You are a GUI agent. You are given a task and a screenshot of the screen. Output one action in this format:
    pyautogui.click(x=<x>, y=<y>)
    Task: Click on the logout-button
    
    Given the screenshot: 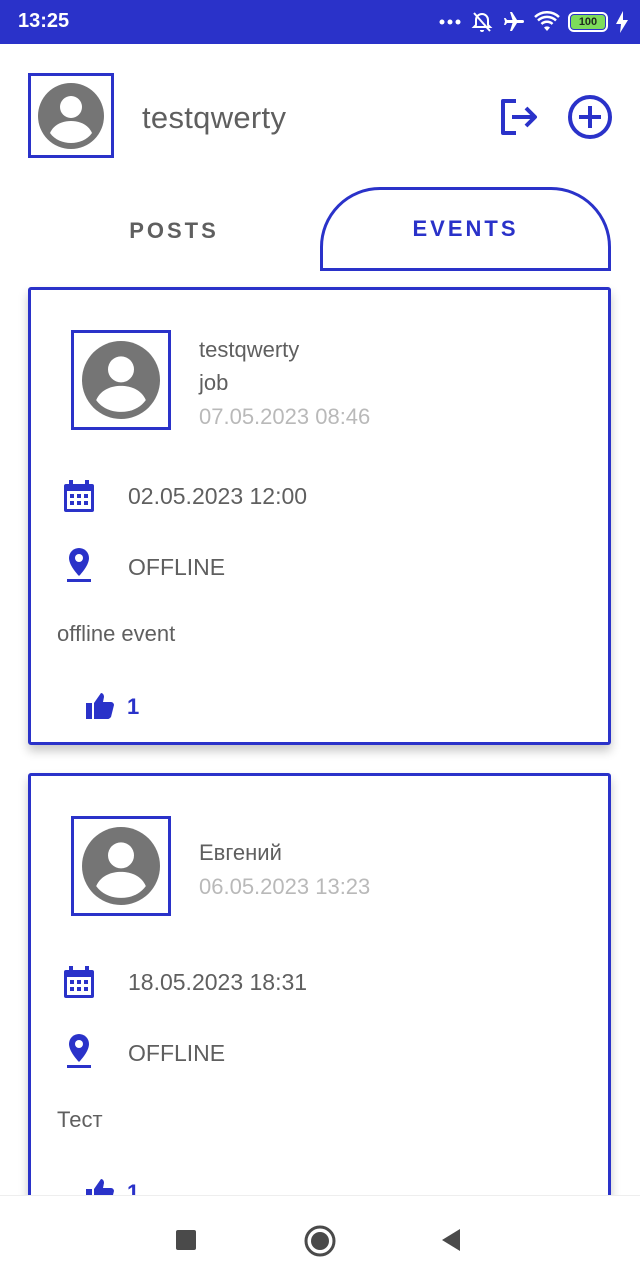 What is the action you would take?
    pyautogui.click(x=519, y=117)
    